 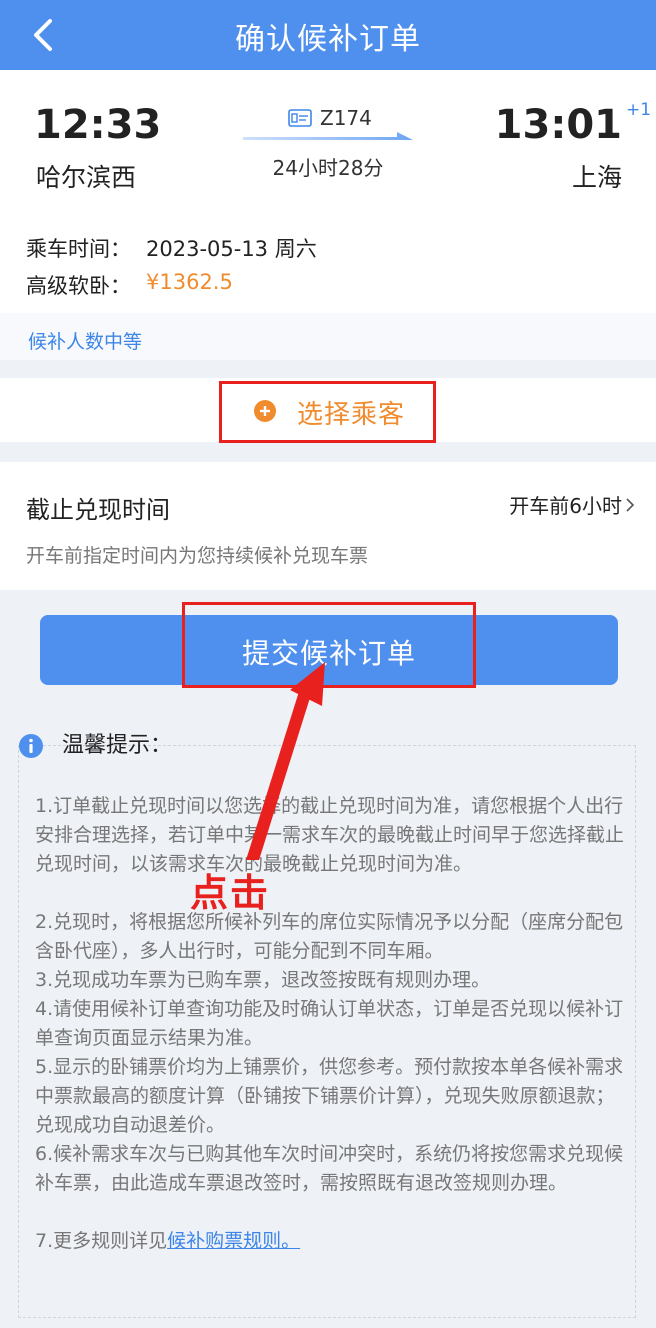 What do you see at coordinates (328, 526) in the screenshot?
I see `deadline-card` at bounding box center [328, 526].